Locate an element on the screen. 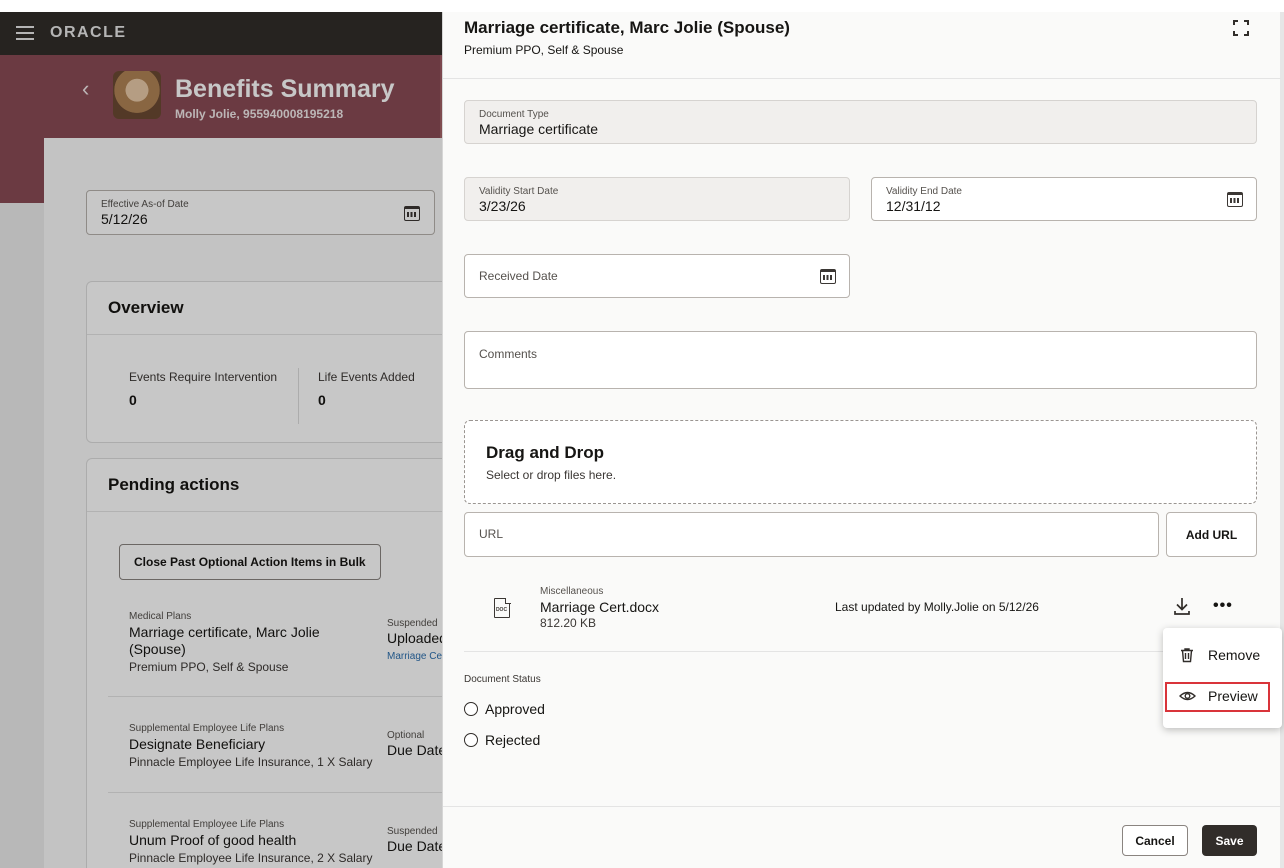  attachment-category: Miscellaneous is located at coordinates (572, 591).